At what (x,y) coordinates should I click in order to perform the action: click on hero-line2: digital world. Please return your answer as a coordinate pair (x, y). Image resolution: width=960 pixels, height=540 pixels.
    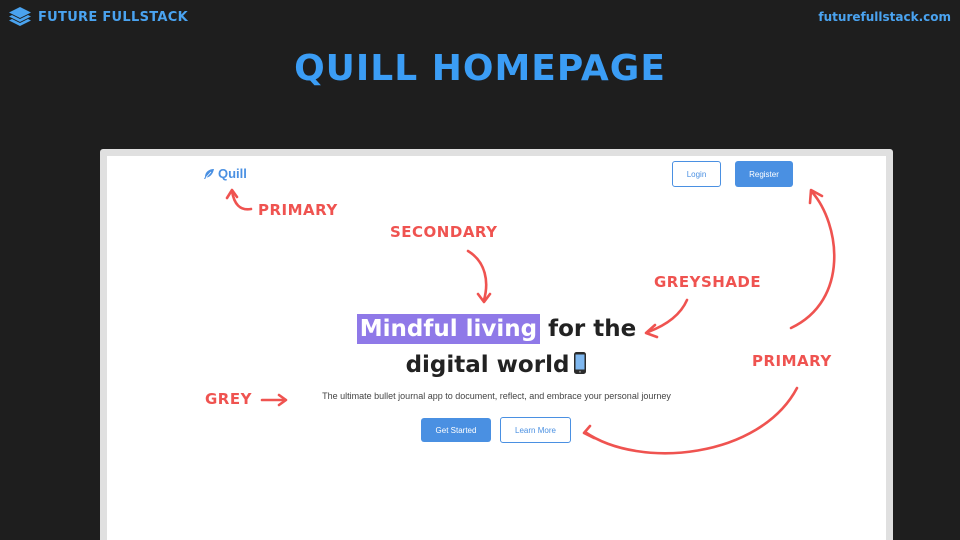
    Looking at the image, I should click on (487, 365).